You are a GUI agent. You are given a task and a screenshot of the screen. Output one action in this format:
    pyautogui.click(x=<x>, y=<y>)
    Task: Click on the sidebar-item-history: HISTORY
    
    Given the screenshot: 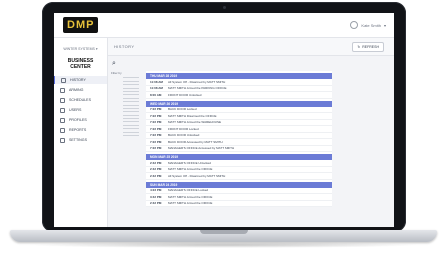 What is the action you would take?
    pyautogui.click(x=80, y=80)
    